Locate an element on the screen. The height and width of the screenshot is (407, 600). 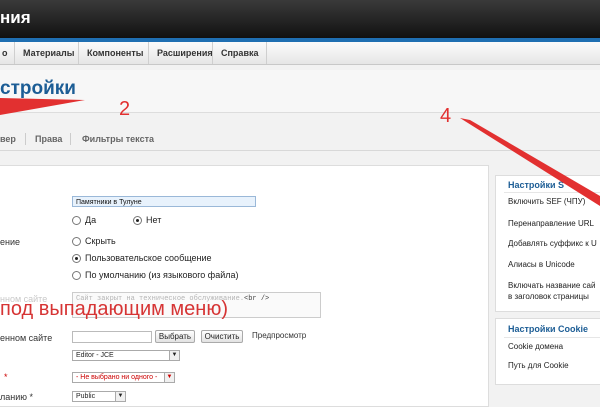
select-image-button: Выбрать is located at coordinates (175, 336).